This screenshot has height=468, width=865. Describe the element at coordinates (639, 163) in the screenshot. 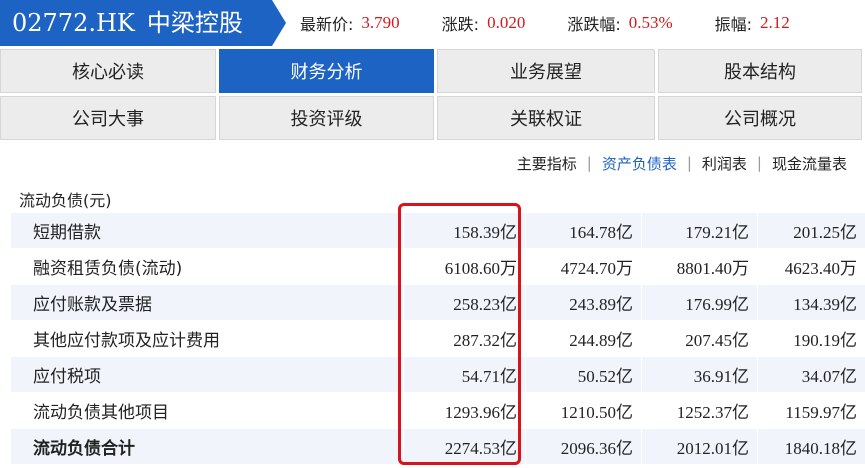

I see `subnav-balance-sheet: 资产负债表` at that location.